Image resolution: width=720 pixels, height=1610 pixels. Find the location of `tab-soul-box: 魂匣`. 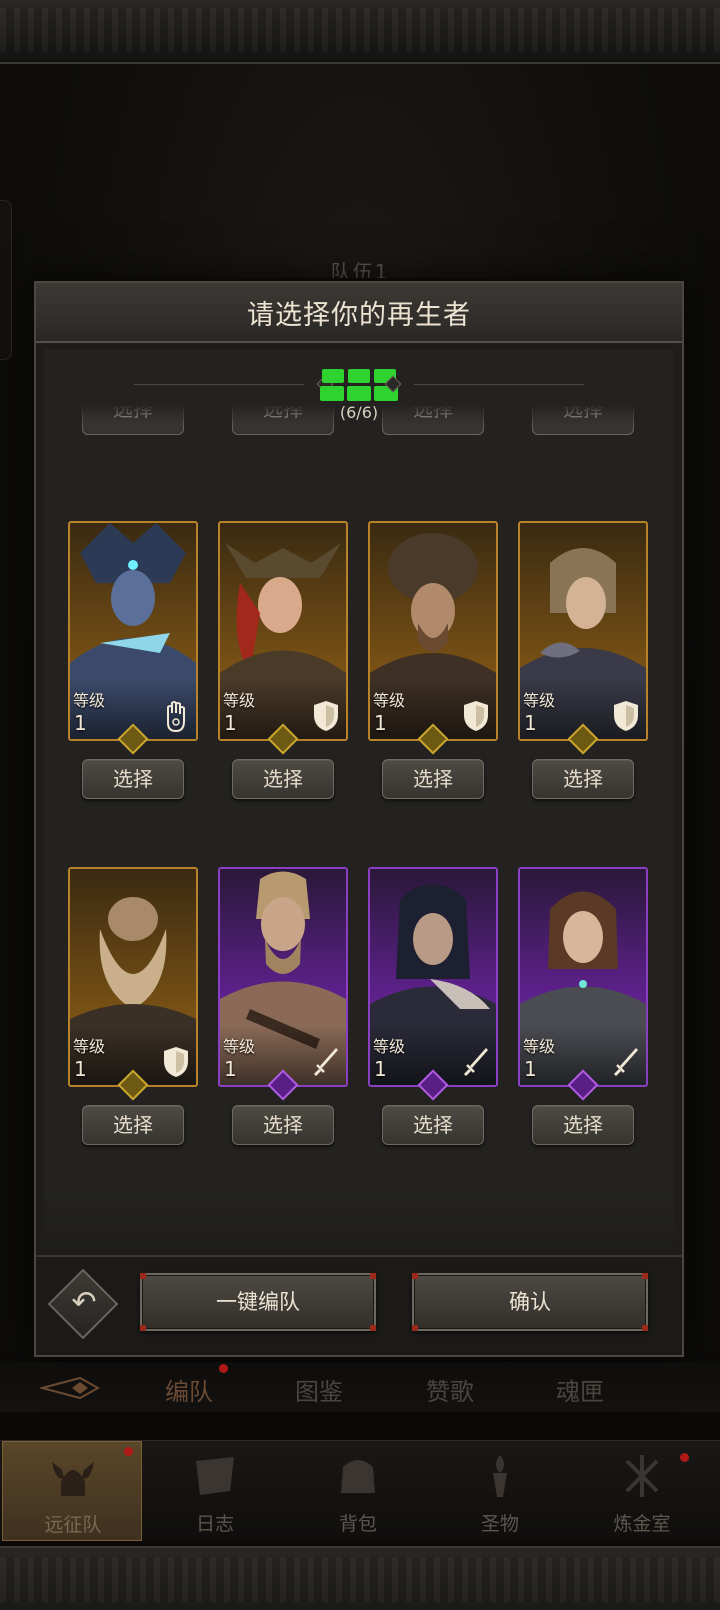

tab-soul-box: 魂匣 is located at coordinates (580, 1389).